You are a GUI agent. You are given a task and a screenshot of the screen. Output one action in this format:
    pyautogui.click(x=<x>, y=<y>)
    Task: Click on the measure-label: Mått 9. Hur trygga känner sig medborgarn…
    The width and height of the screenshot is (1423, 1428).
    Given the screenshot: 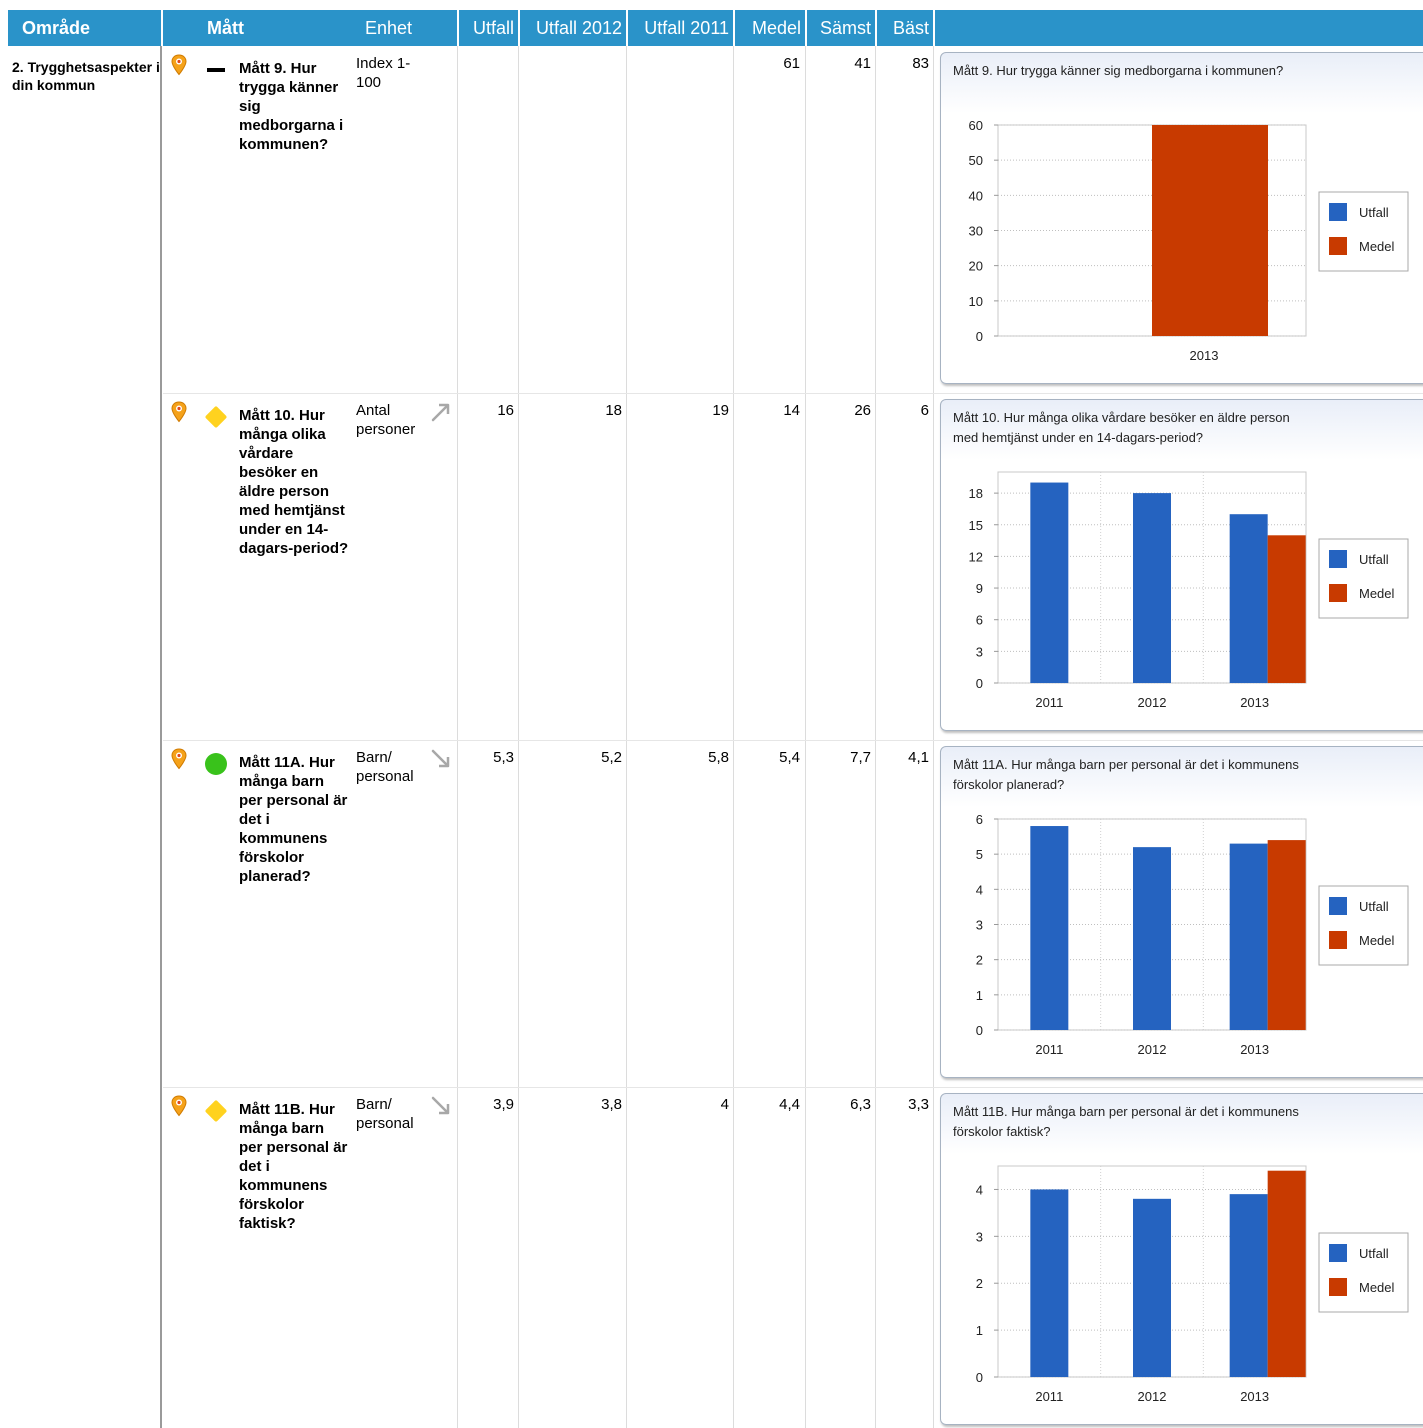 What is the action you would take?
    pyautogui.click(x=294, y=106)
    